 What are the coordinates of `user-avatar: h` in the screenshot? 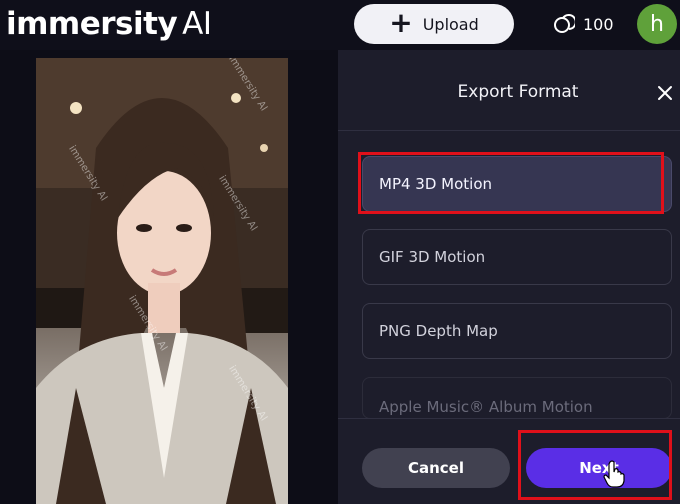 It's located at (657, 24).